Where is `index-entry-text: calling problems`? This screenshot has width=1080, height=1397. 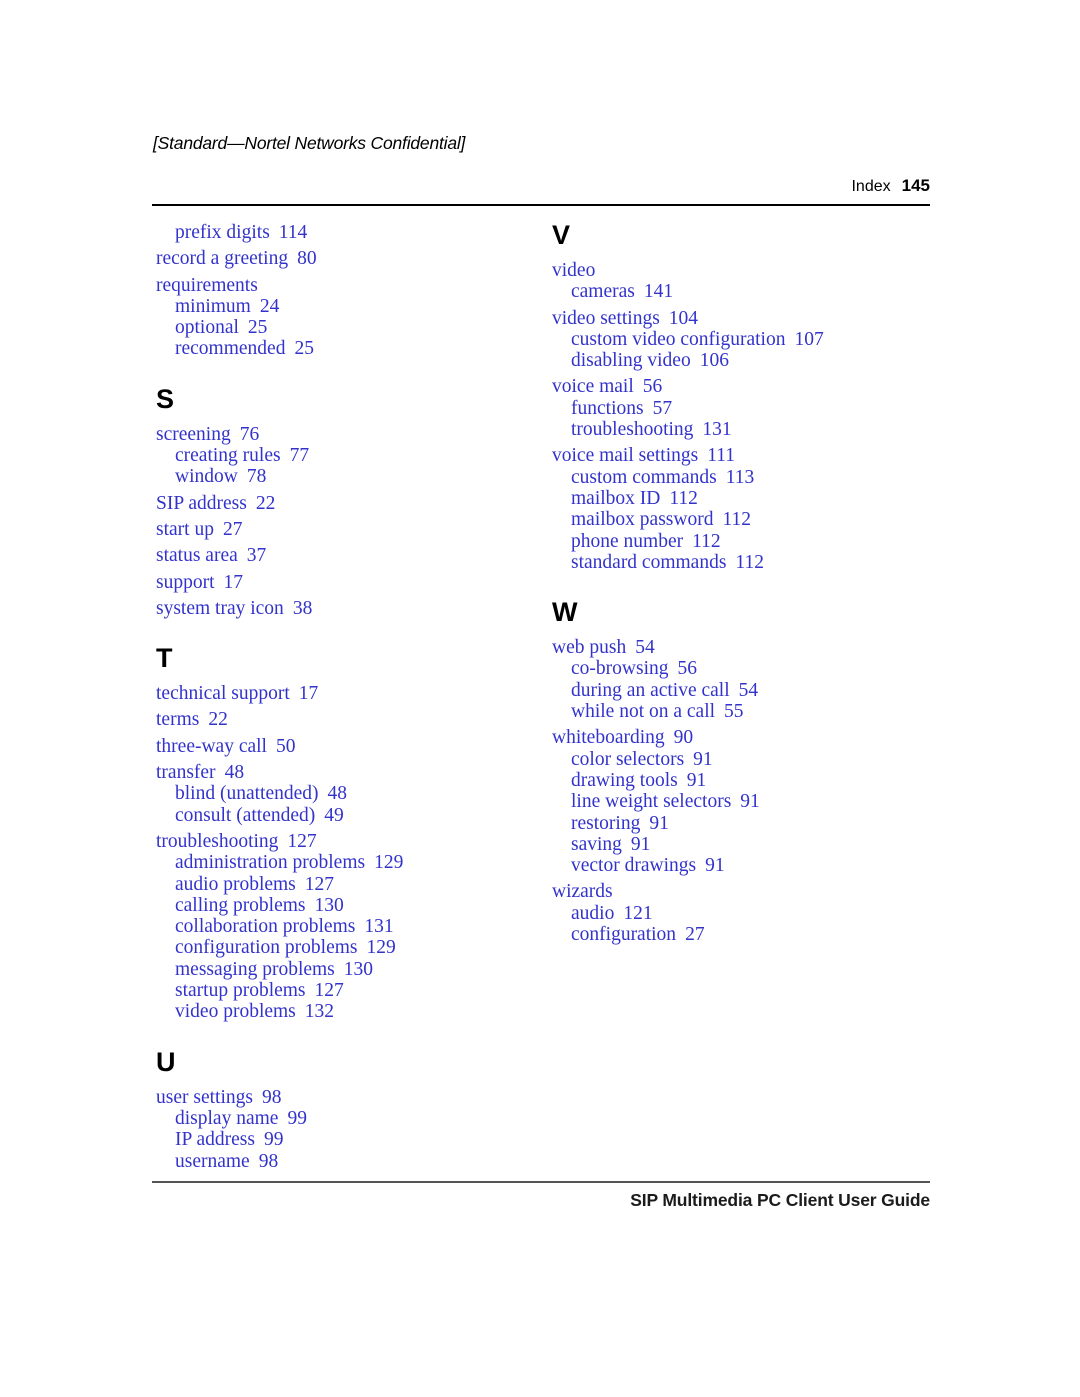 index-entry-text: calling problems is located at coordinates (240, 905).